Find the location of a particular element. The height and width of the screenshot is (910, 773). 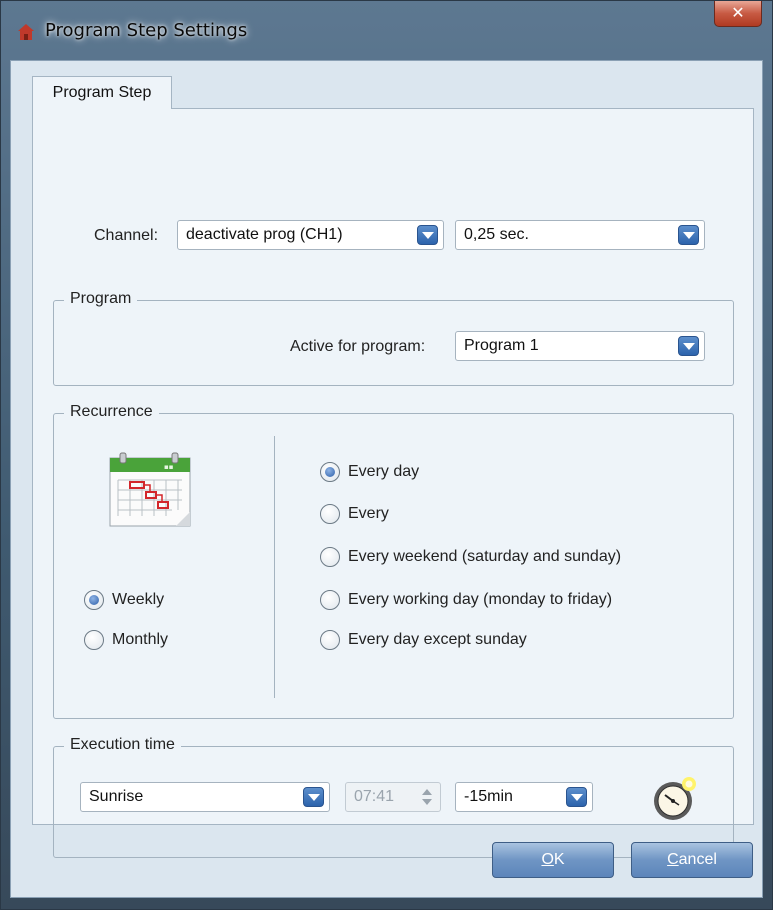

execution-time-groupbox: Execution time Sunrise 07:41 -15min is located at coordinates (393, 797).